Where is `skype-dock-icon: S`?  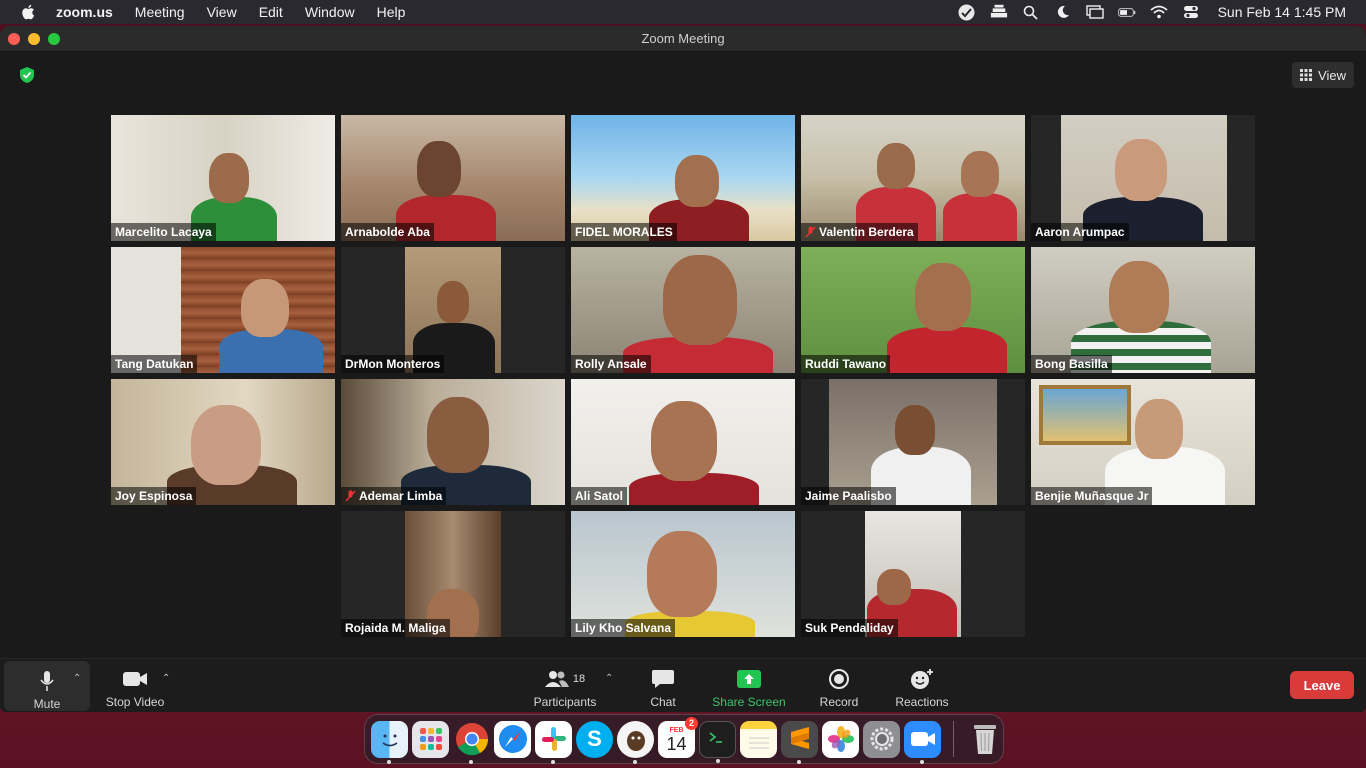 skype-dock-icon: S is located at coordinates (594, 739).